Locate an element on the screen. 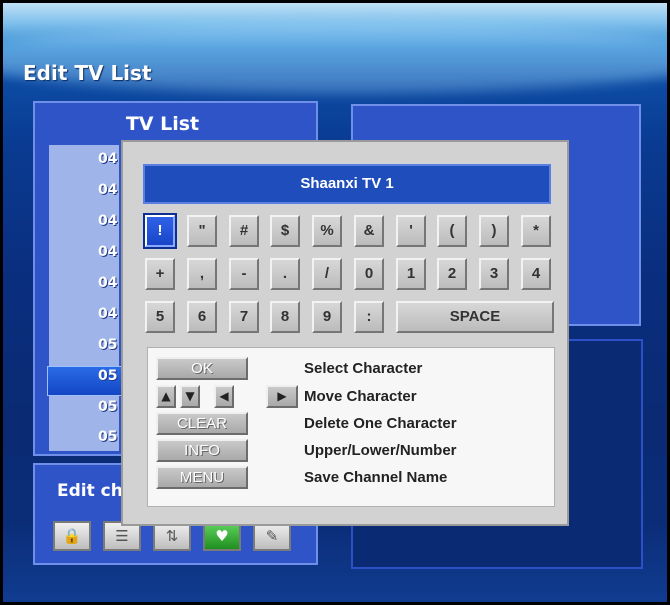  down-arrow-icon: ▼ is located at coordinates (190, 396).